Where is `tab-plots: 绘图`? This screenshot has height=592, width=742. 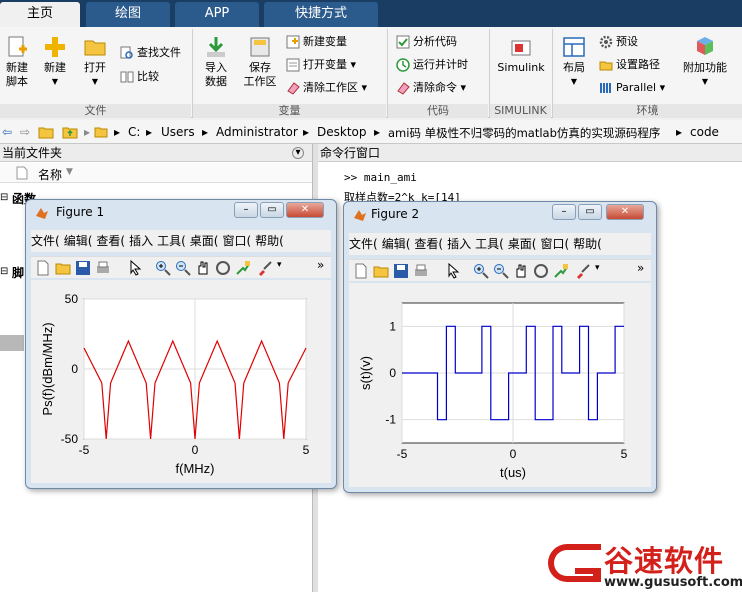 tab-plots: 绘图 is located at coordinates (128, 14).